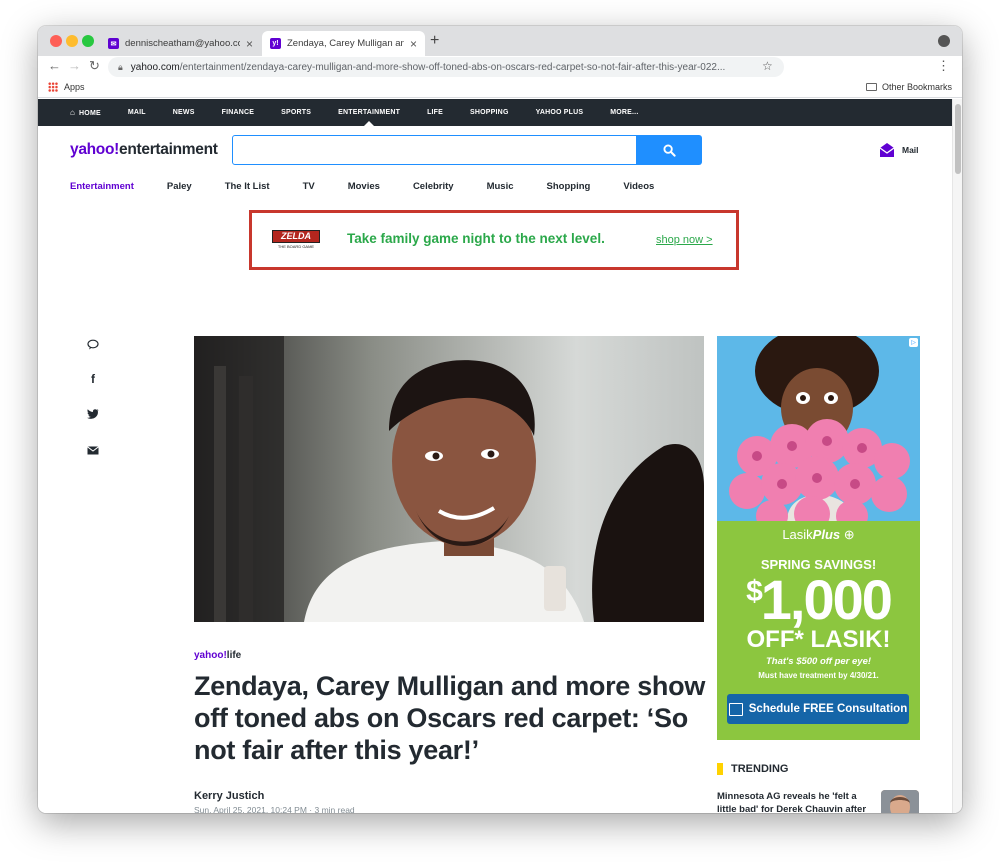 Image resolution: width=1000 pixels, height=863 pixels. I want to click on woman-with-flowers-image: ▷, so click(818, 428).